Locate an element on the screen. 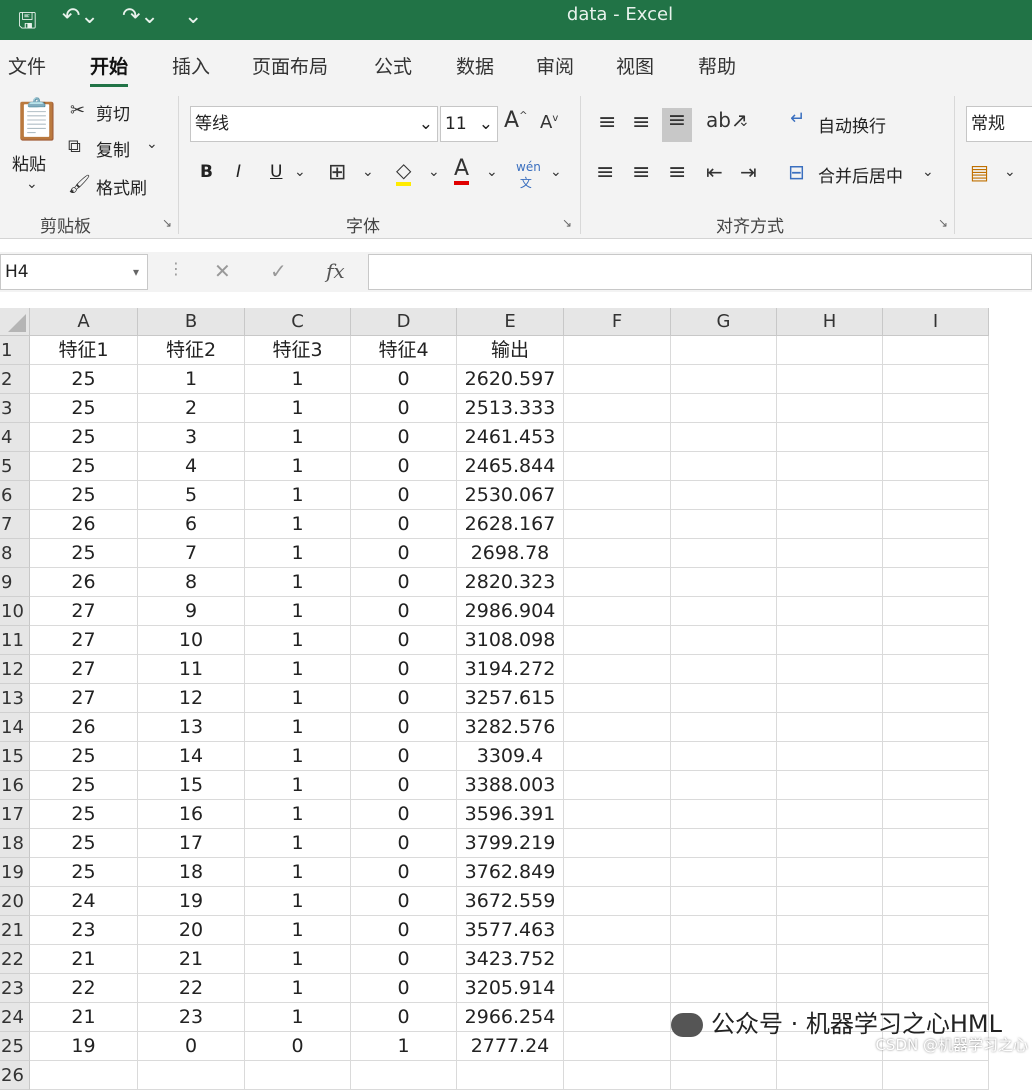  column-header-a: A is located at coordinates (84, 322).